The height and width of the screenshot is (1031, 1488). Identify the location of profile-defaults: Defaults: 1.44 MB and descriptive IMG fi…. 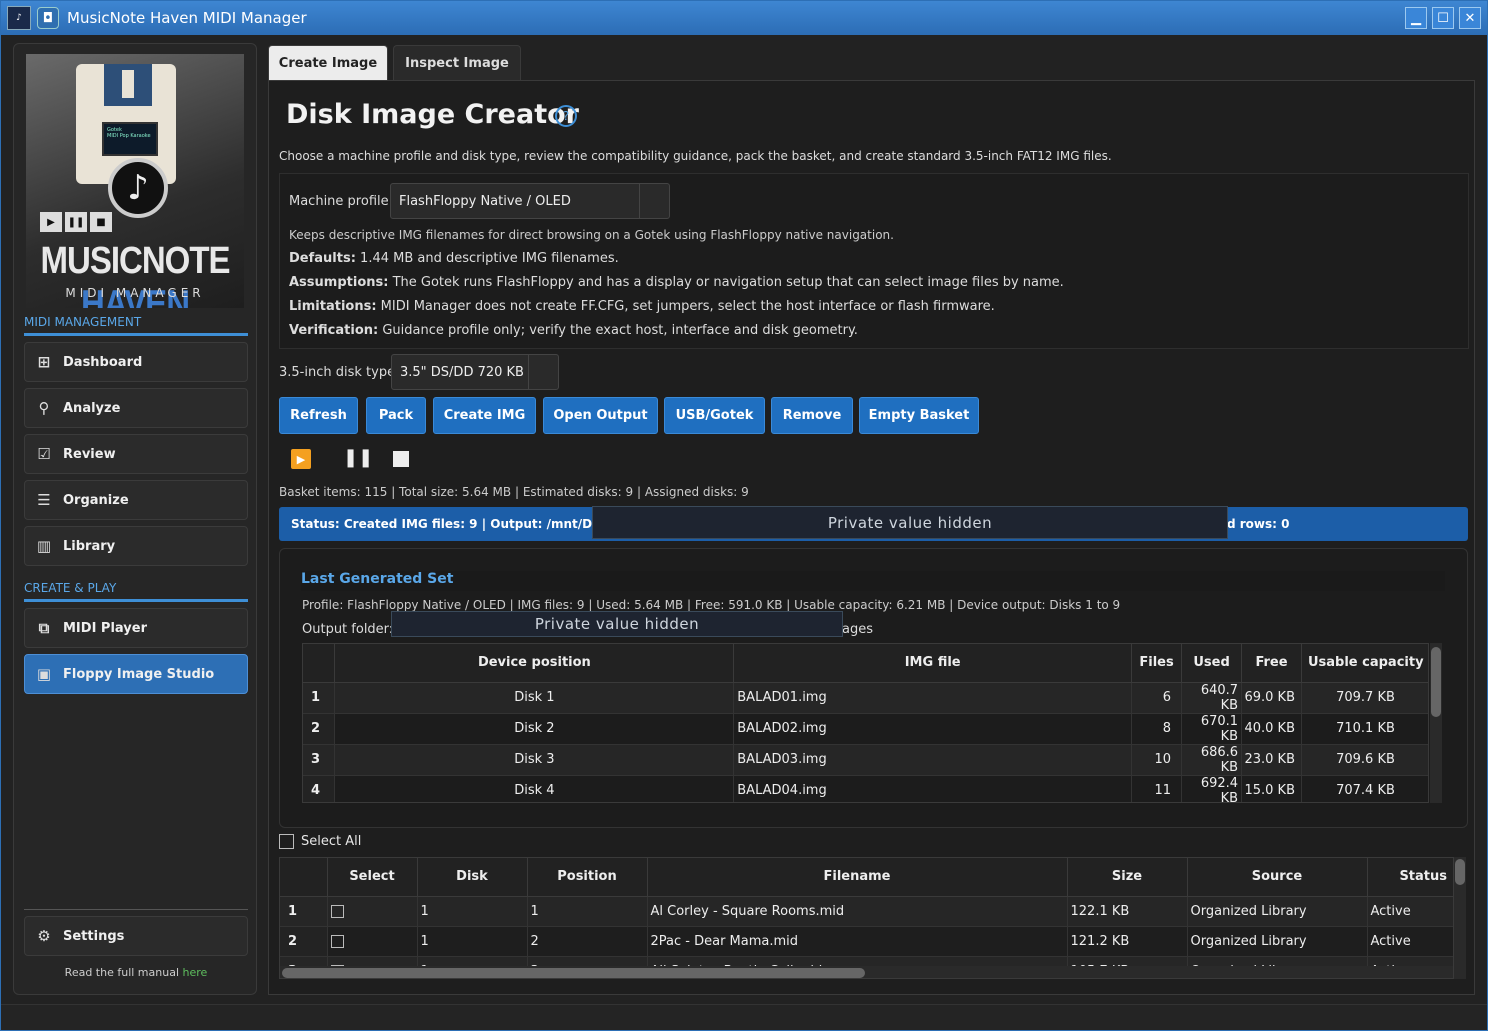
(454, 258).